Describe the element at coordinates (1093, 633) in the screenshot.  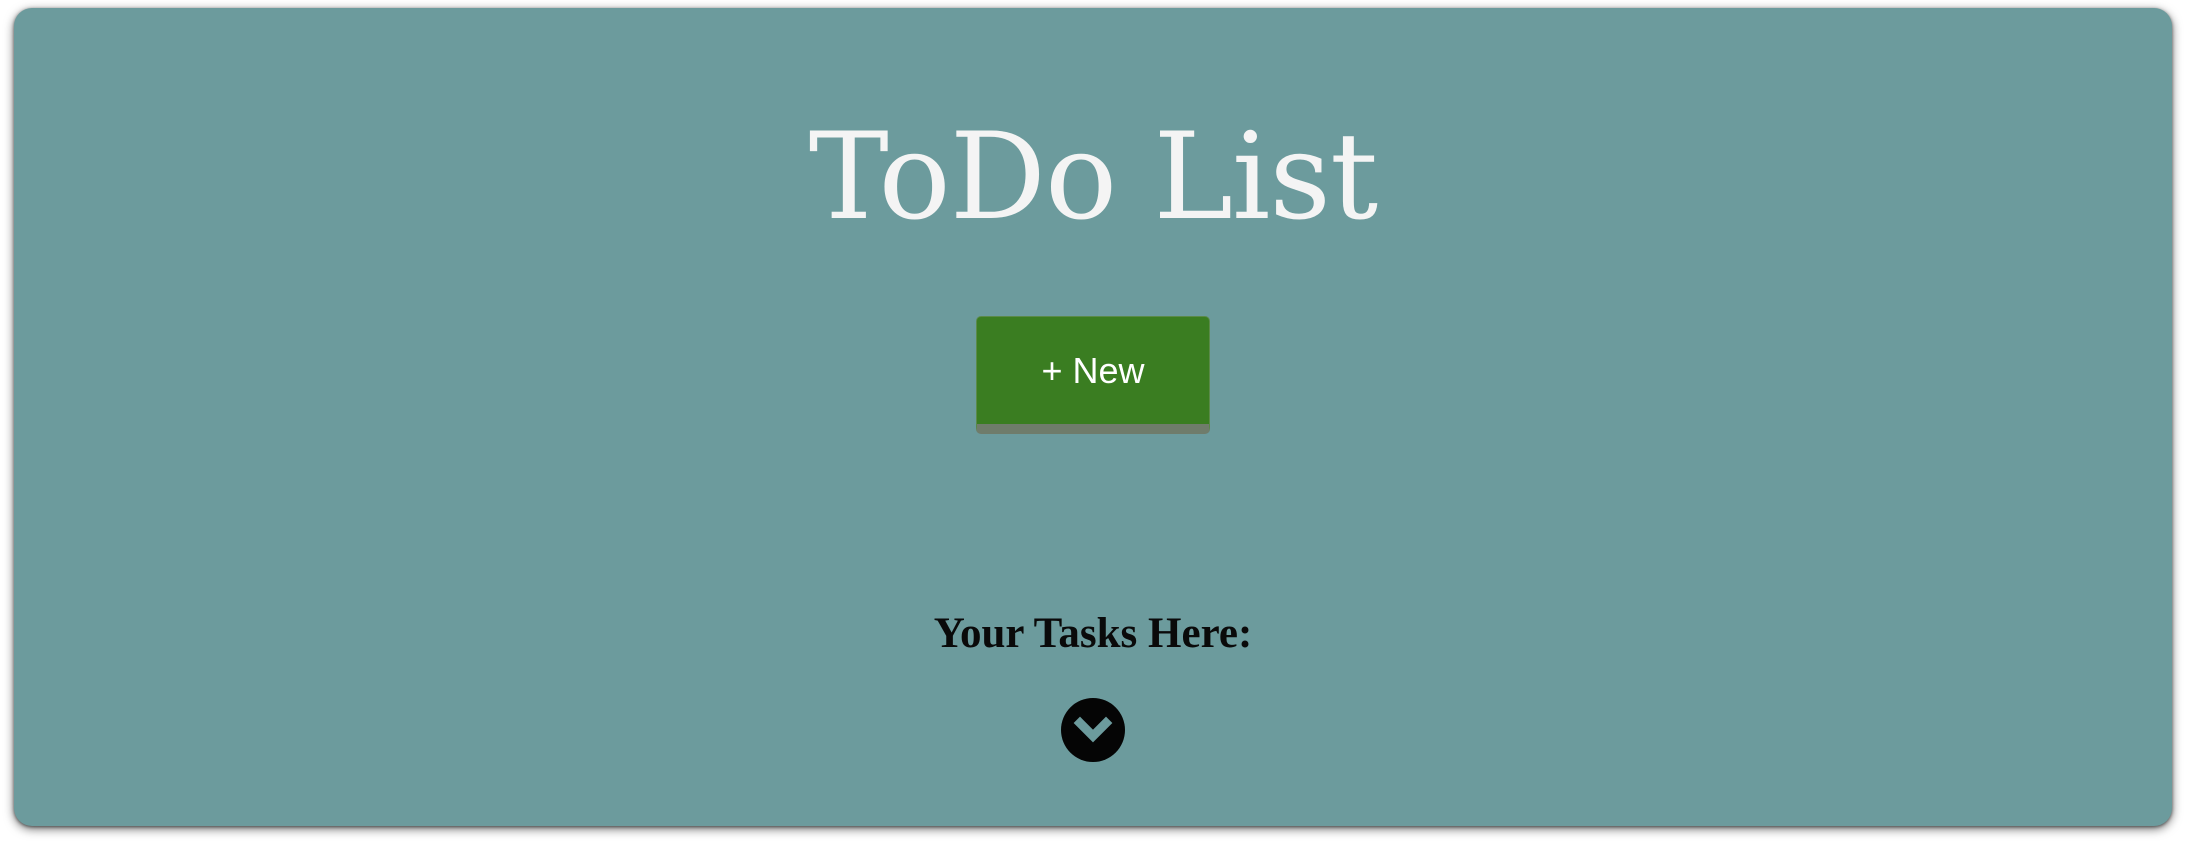
I see `tasks-heading: Your Tasks Here:` at that location.